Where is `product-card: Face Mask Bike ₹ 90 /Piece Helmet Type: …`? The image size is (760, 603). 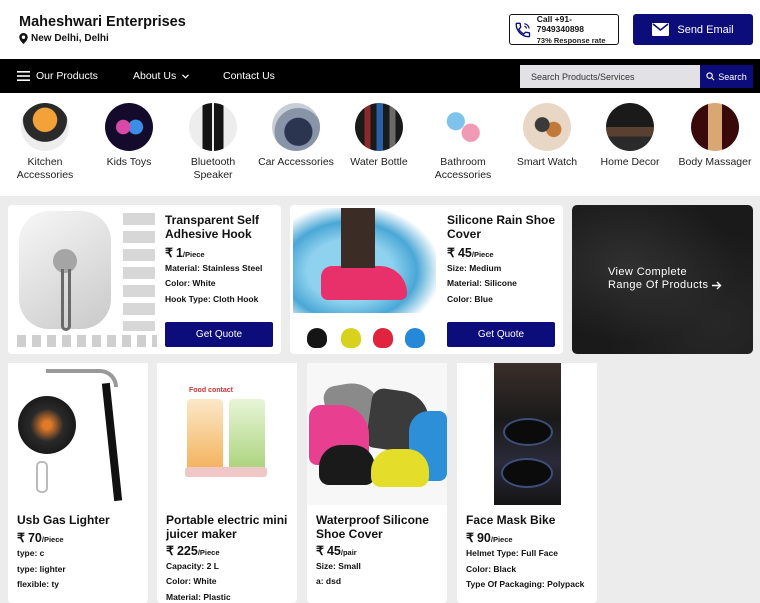 product-card: Face Mask Bike ₹ 90 /Piece Helmet Type: … is located at coordinates (527, 483).